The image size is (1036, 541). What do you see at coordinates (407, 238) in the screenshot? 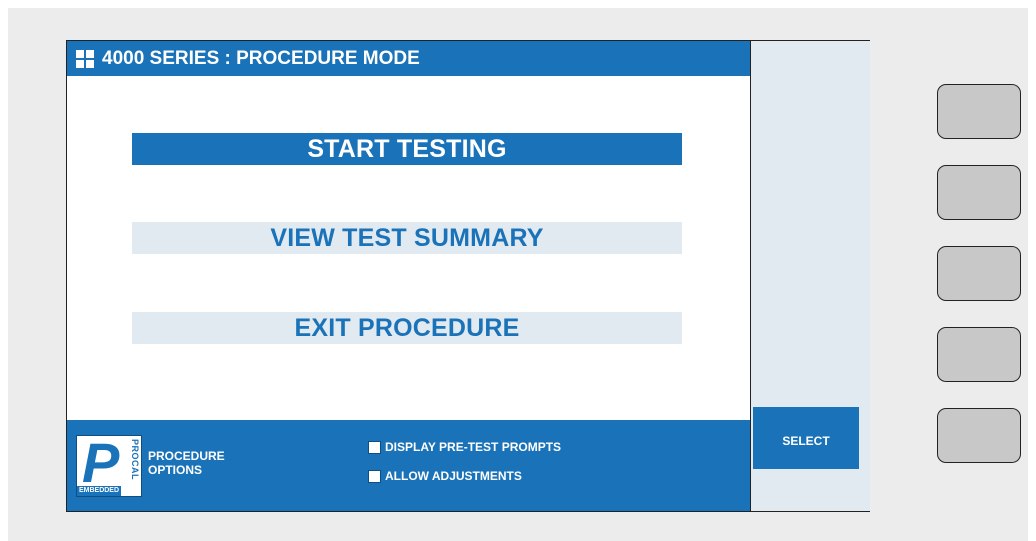
I see `menu-item-view-test-summary: VIEW TEST SUMMARY` at bounding box center [407, 238].